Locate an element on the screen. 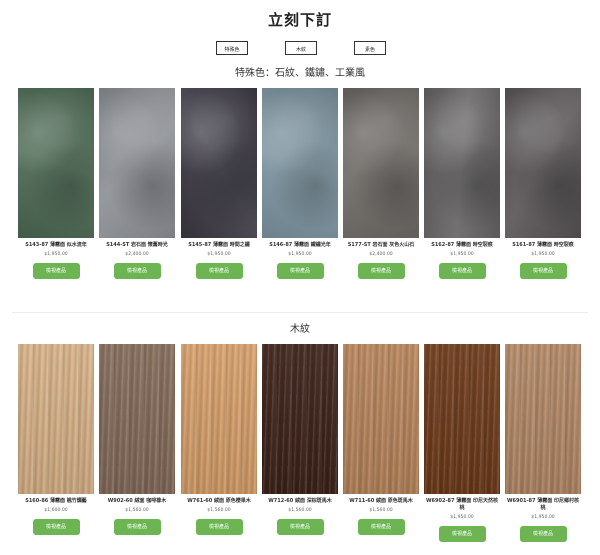  product-card: W761-60 絨面 原色櫻果木 $1,560.00 檢視產品 is located at coordinates (219, 439).